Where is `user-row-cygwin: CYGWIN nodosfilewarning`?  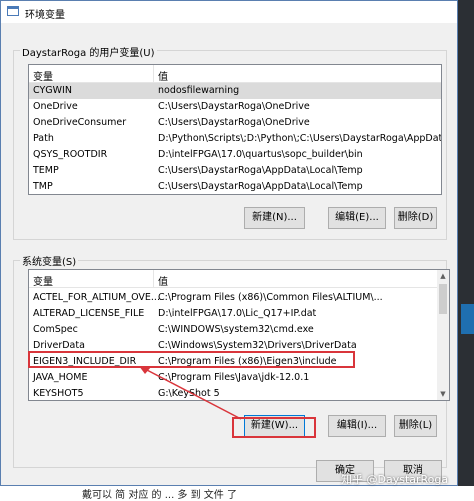 user-row-cygwin: CYGWIN nodosfilewarning is located at coordinates (235, 91).